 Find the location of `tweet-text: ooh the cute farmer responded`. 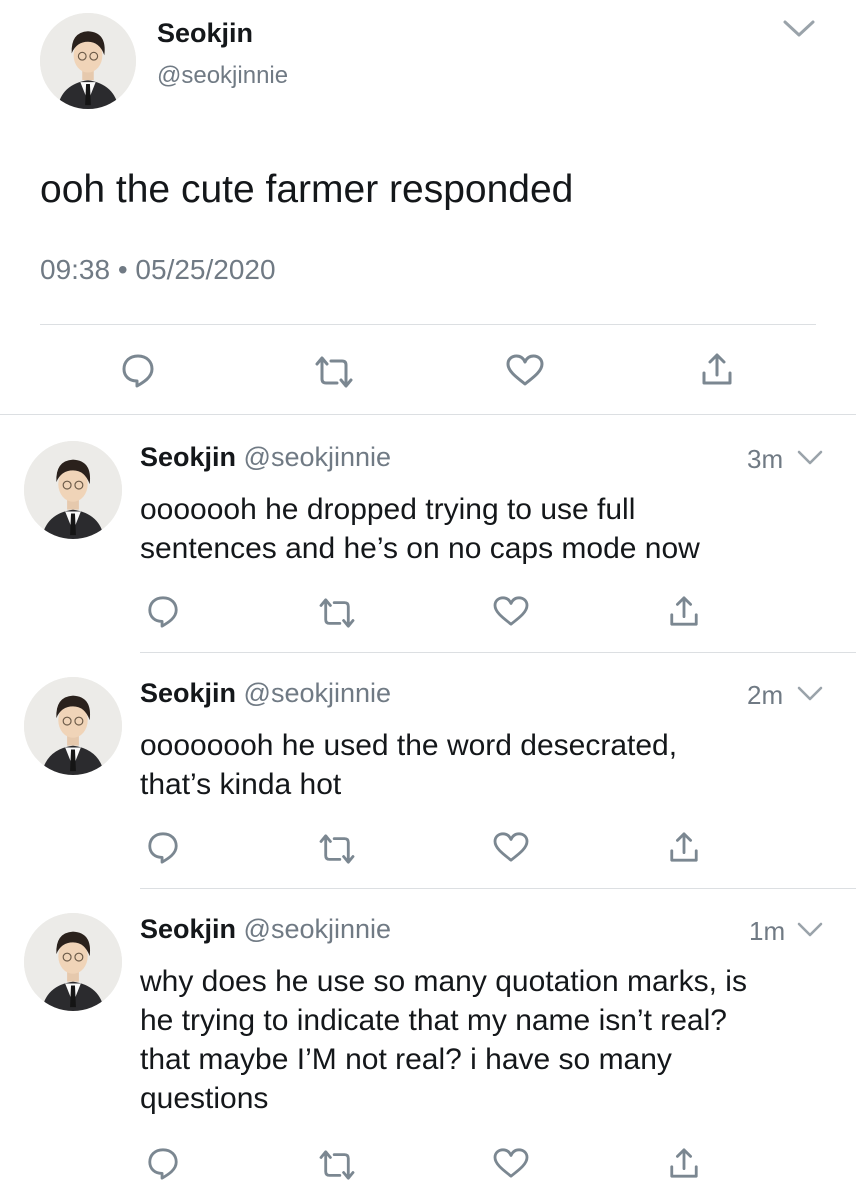

tweet-text: ooh the cute farmer responded is located at coordinates (307, 189).